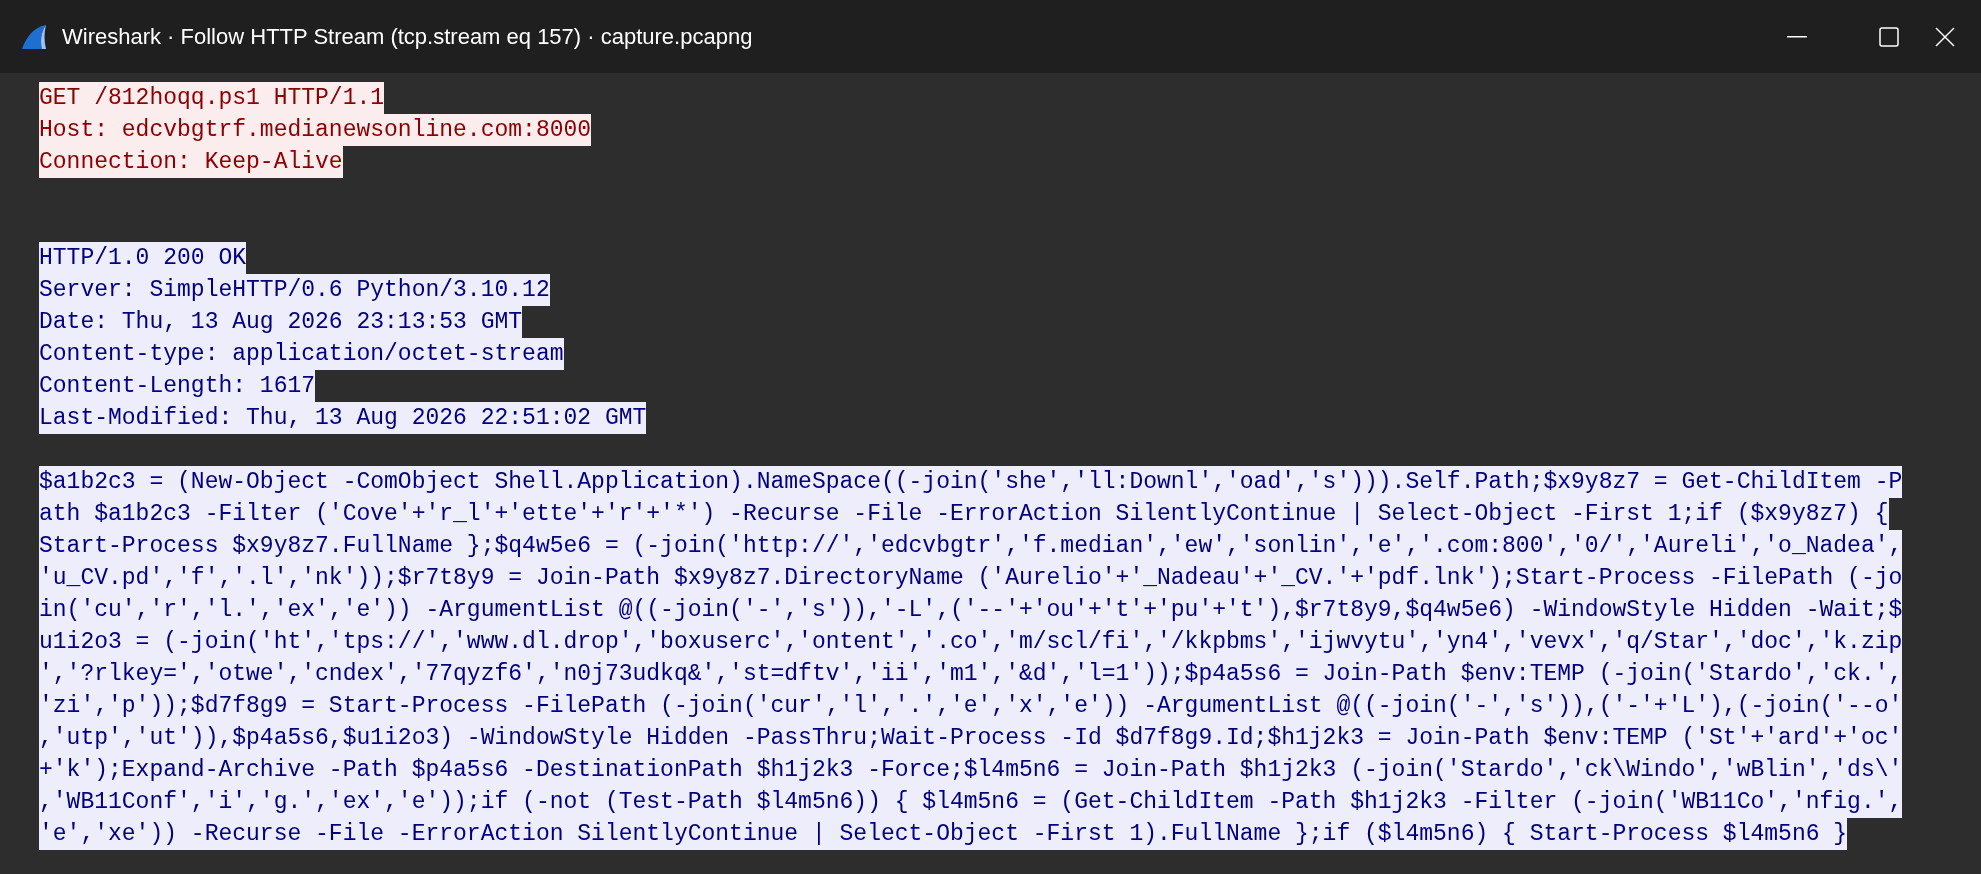 The width and height of the screenshot is (1981, 874). I want to click on maximize-icon, so click(1889, 36).